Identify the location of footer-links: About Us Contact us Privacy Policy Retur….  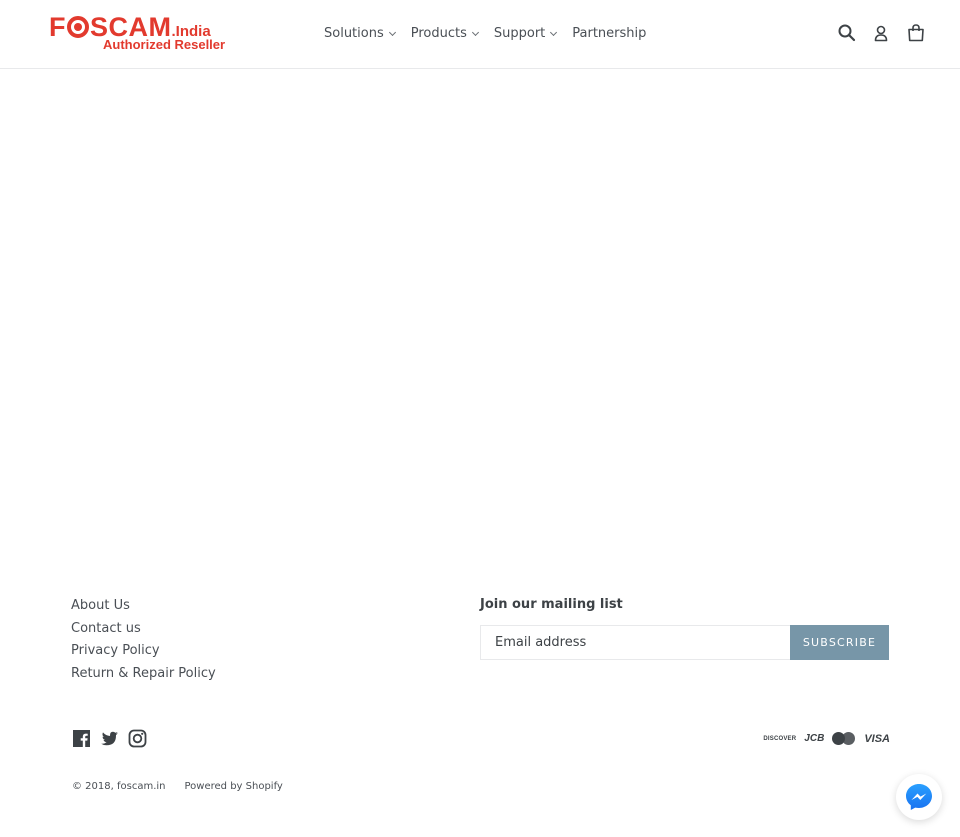
(143, 642).